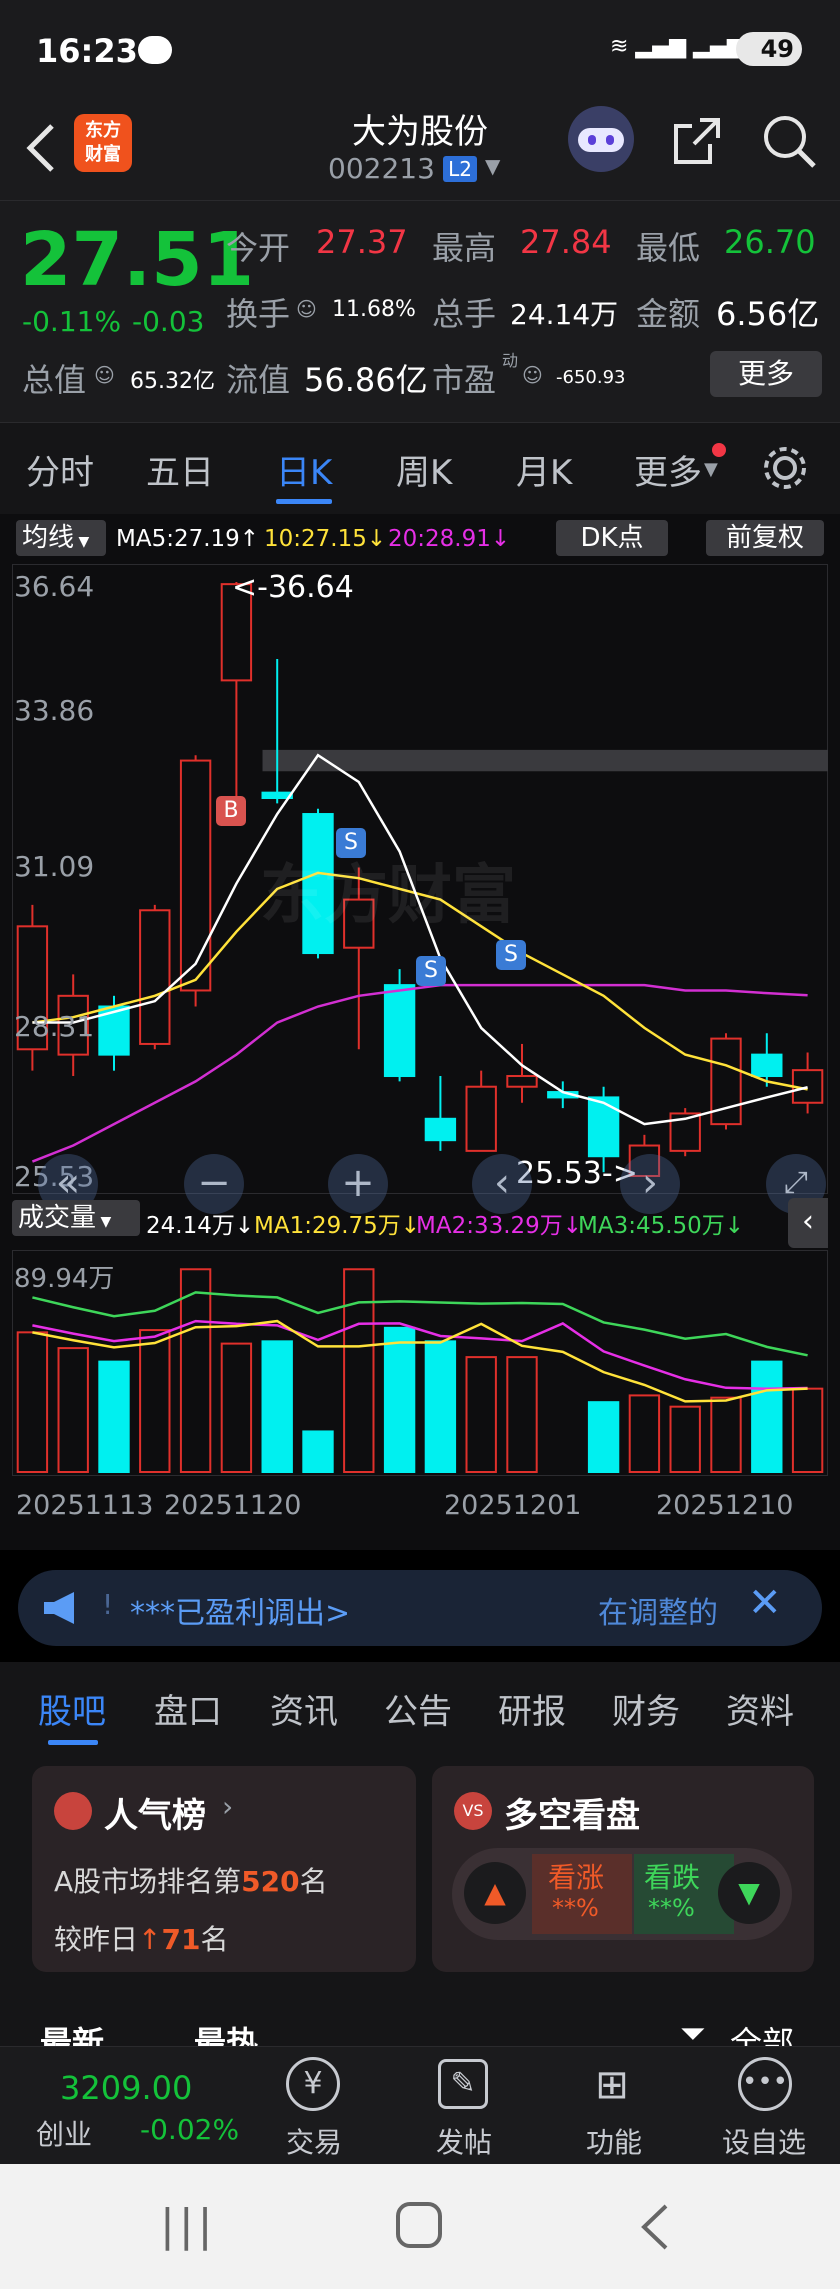  Describe the element at coordinates (172, 381) in the screenshot. I see `mcap-value: 65.32亿` at that location.